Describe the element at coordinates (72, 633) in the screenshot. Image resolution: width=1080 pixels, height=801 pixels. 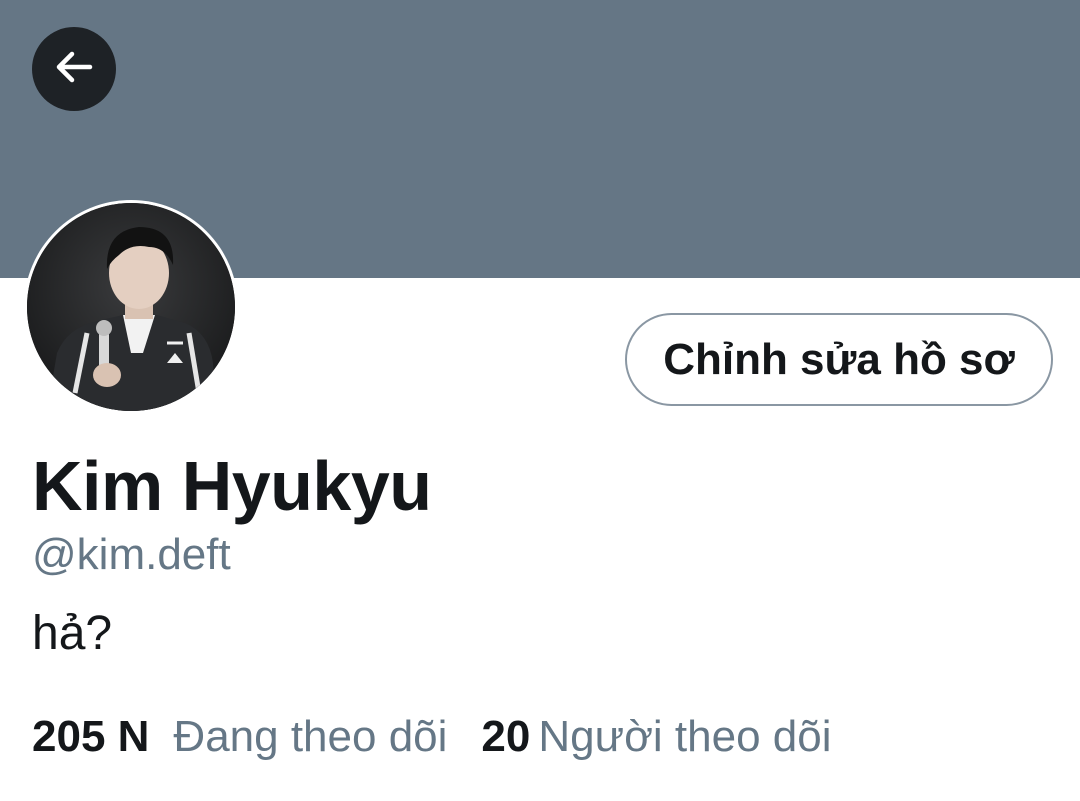
I see `profile-bio: hả?` at that location.